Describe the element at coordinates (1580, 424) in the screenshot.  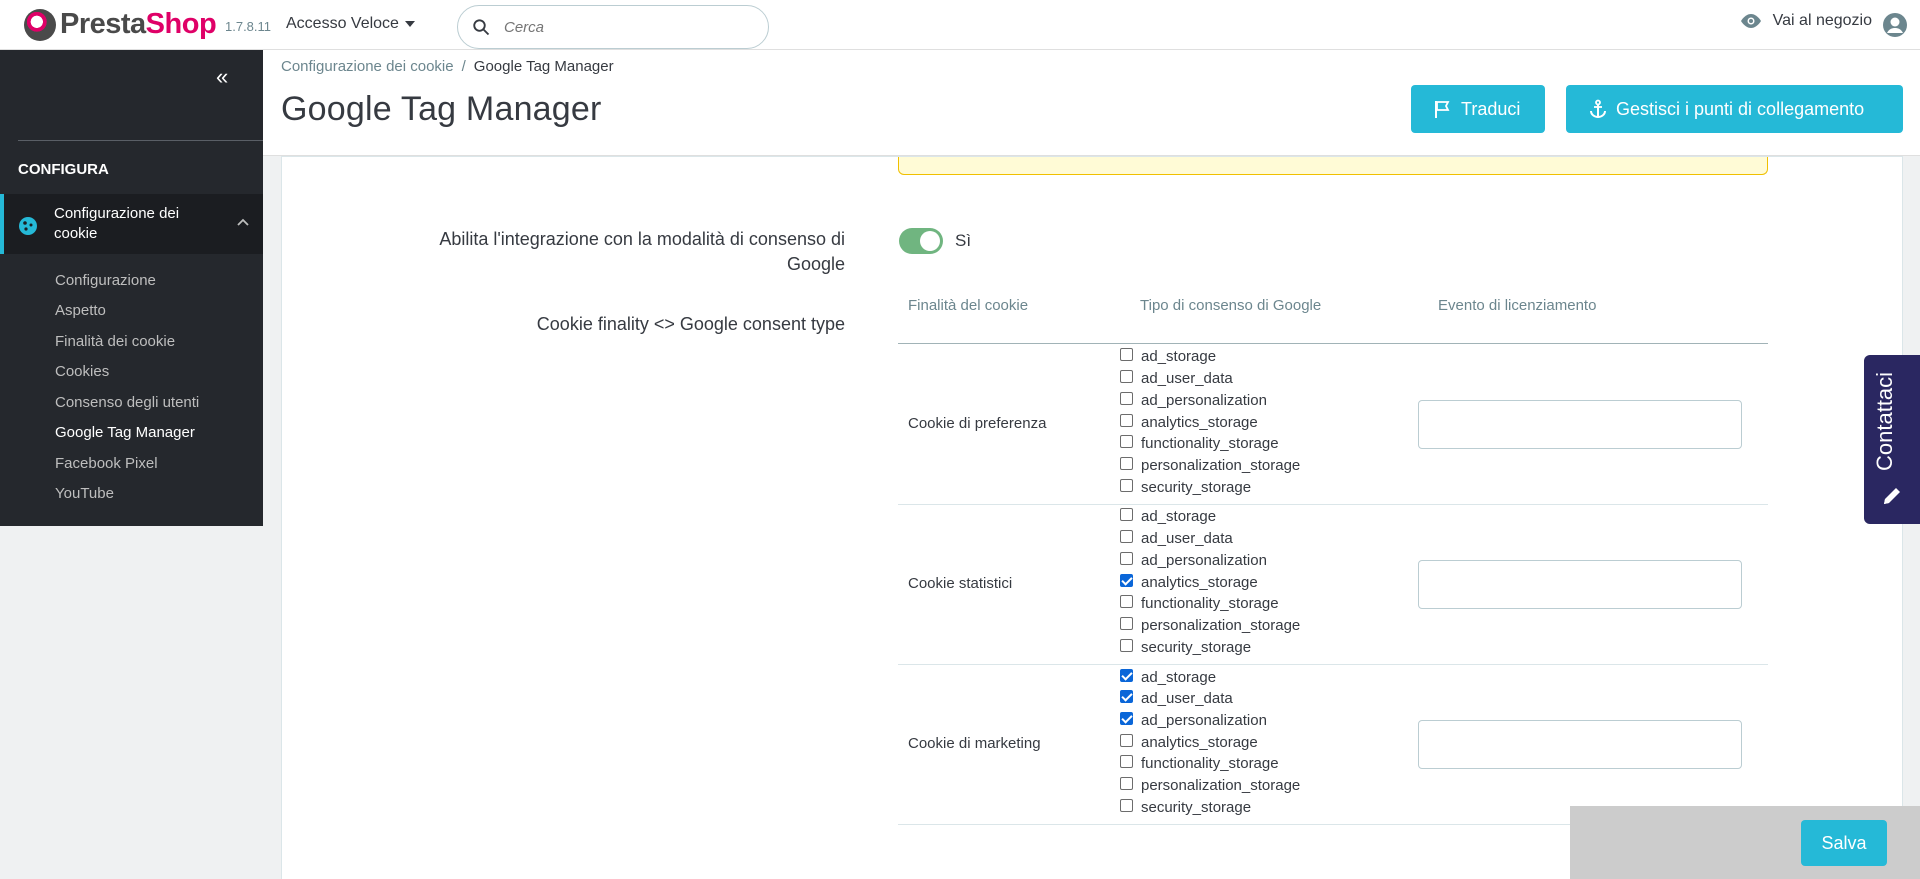
I see `event-input-preferenza` at that location.